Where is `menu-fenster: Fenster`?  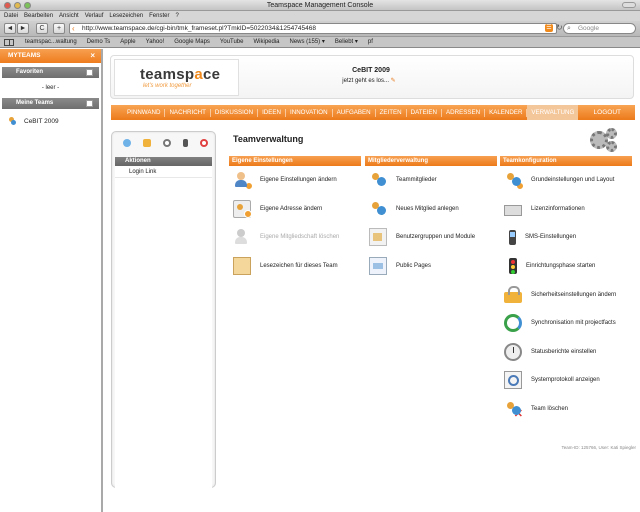
menu-fenster: Fenster is located at coordinates (159, 16).